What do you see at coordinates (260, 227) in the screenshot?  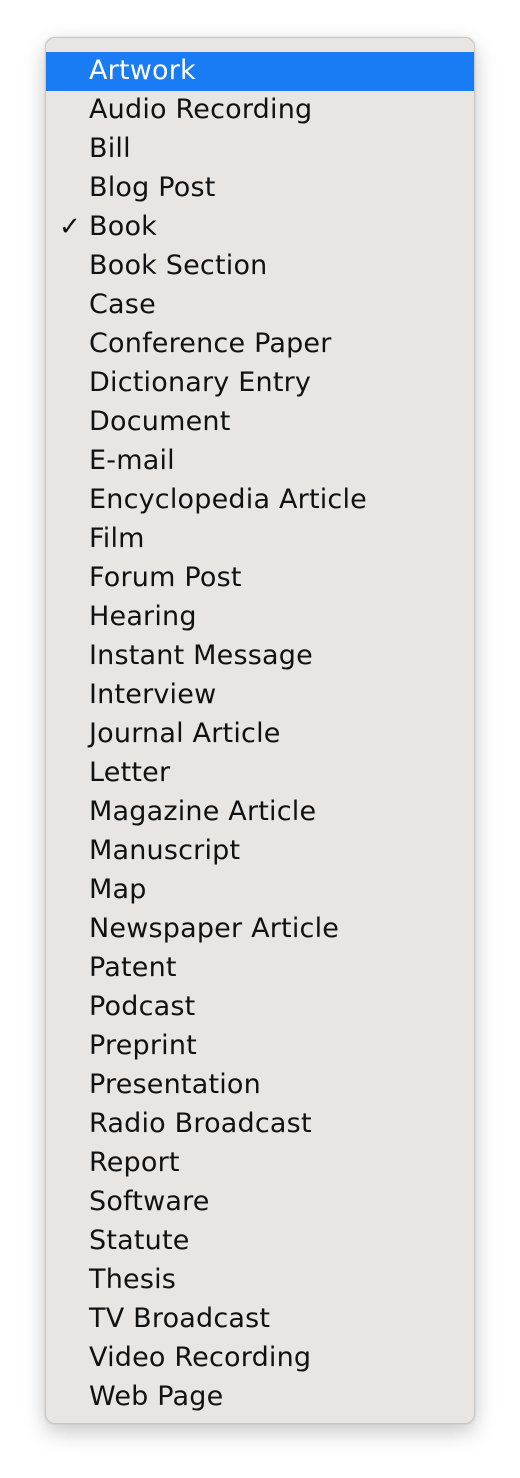 I see `menu-item-book: ✓ Book` at bounding box center [260, 227].